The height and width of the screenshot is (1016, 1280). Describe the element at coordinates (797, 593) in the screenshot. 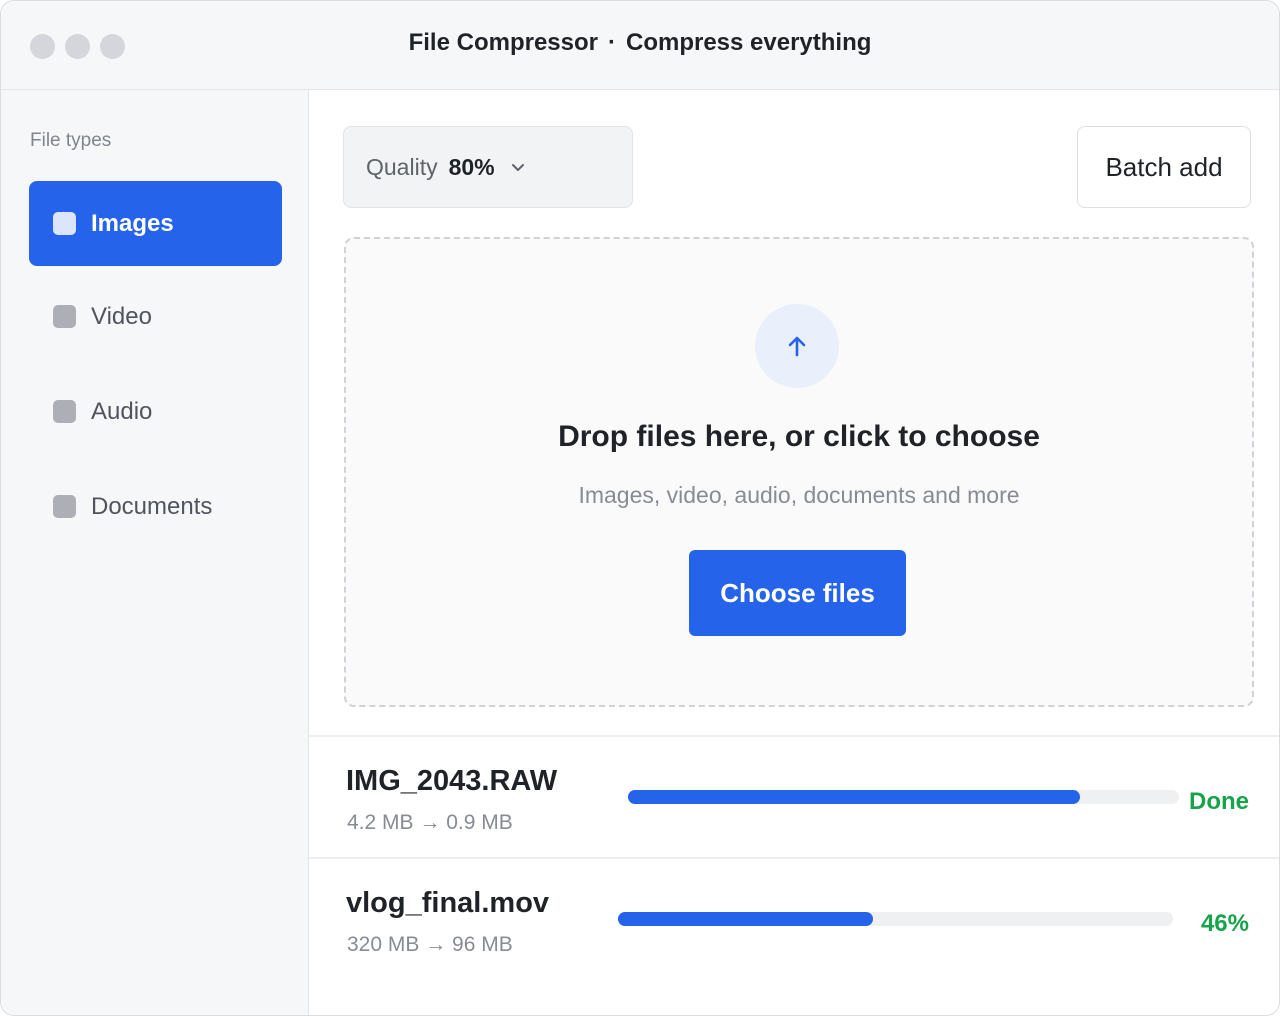

I see `choose-files-button: Choose files` at that location.